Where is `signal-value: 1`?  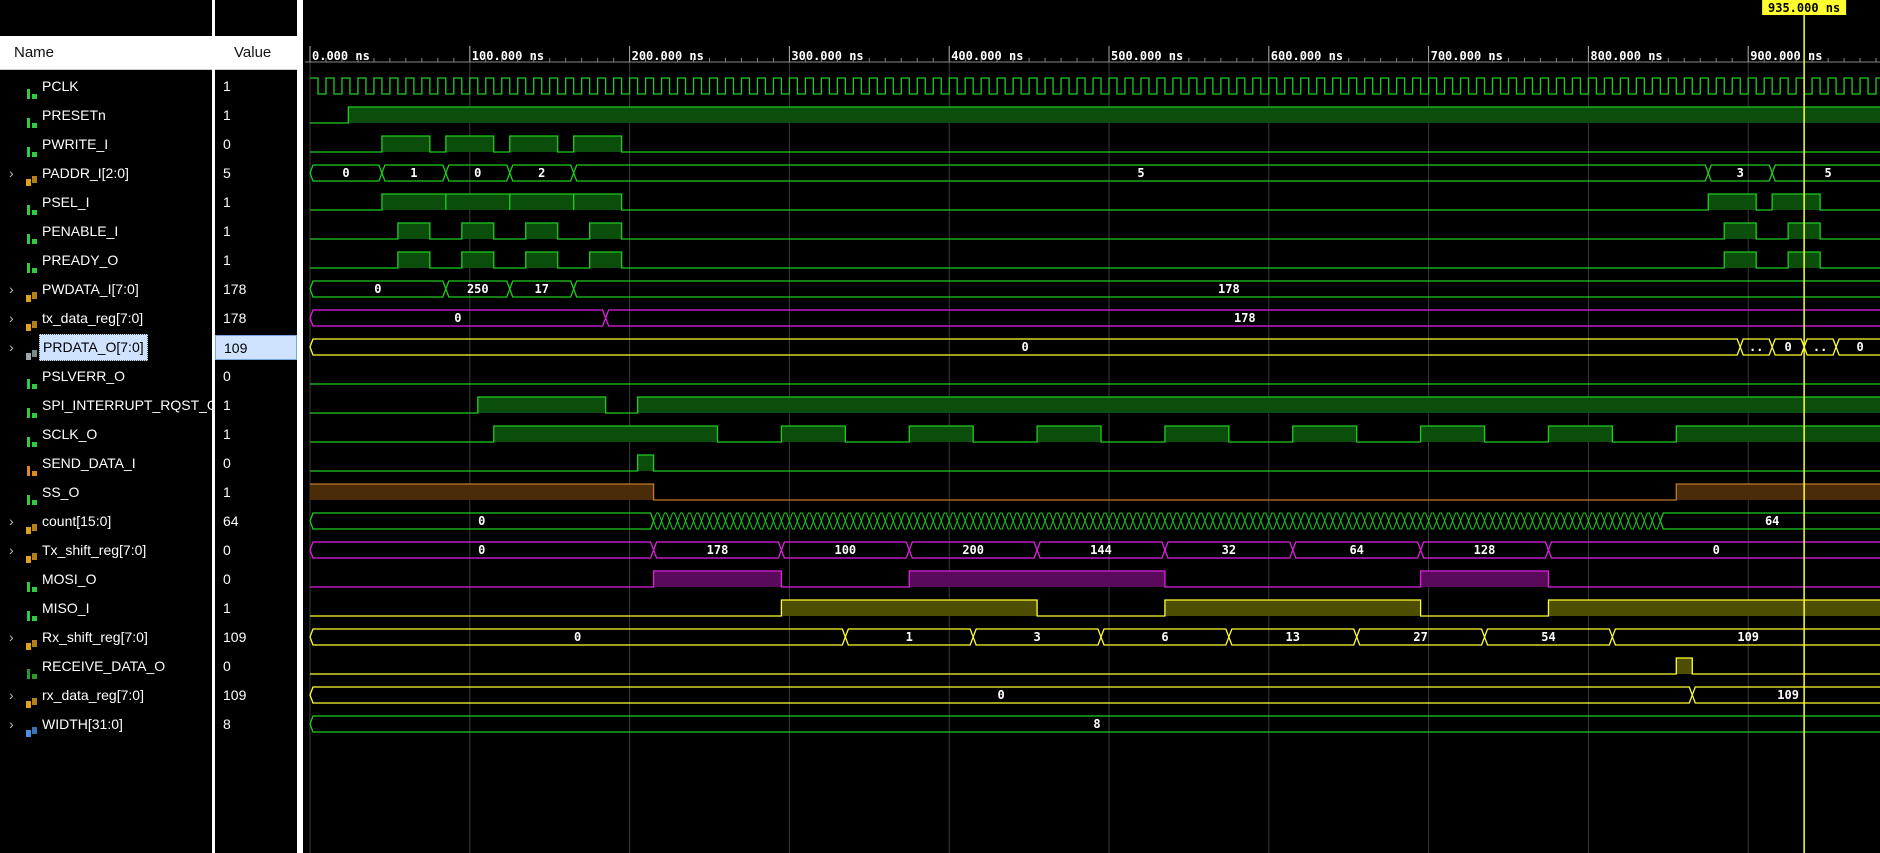
signal-value: 1 is located at coordinates (227, 231).